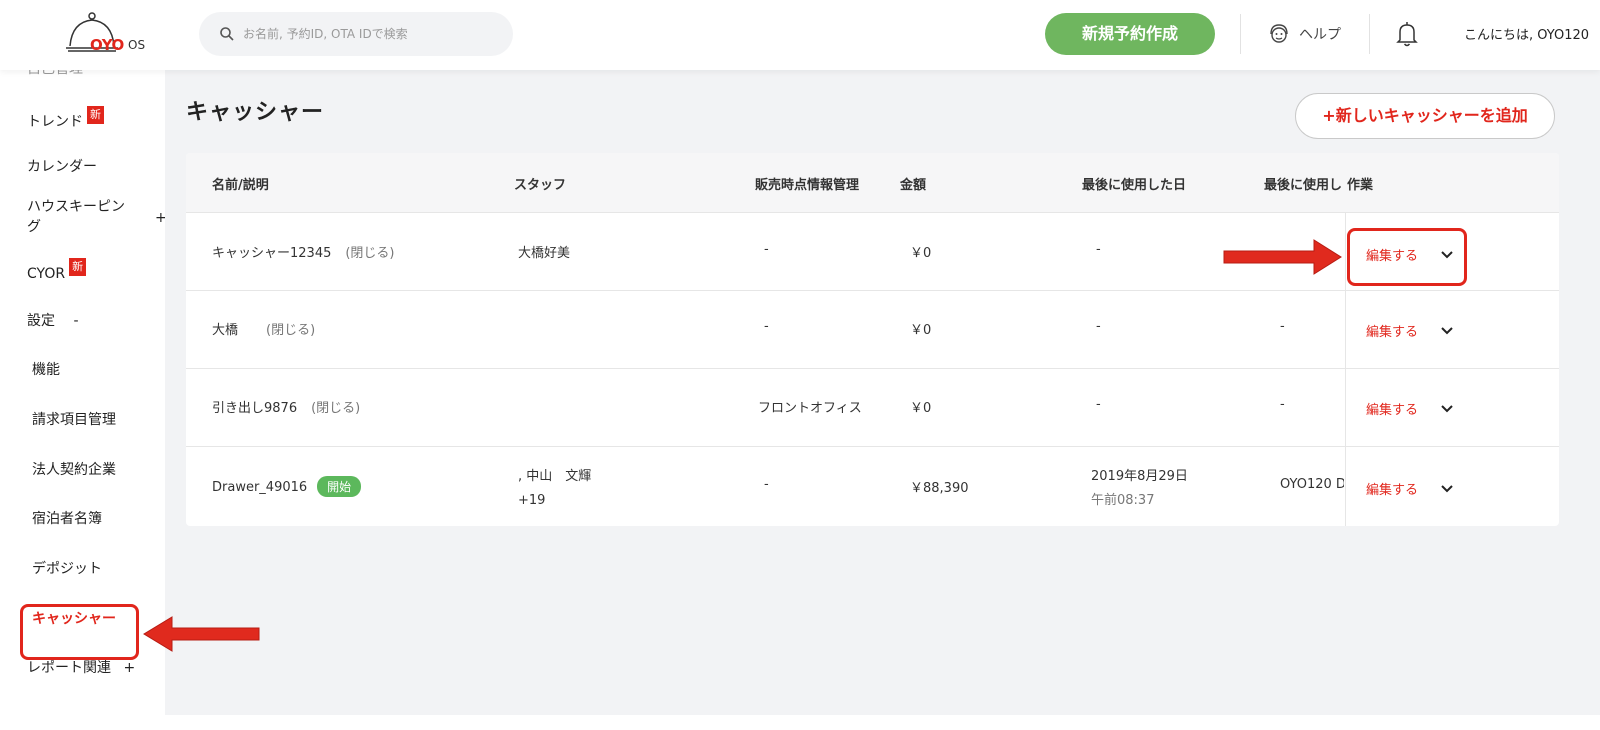  I want to click on cashier-name: Drawer_49016 開始, so click(287, 486).